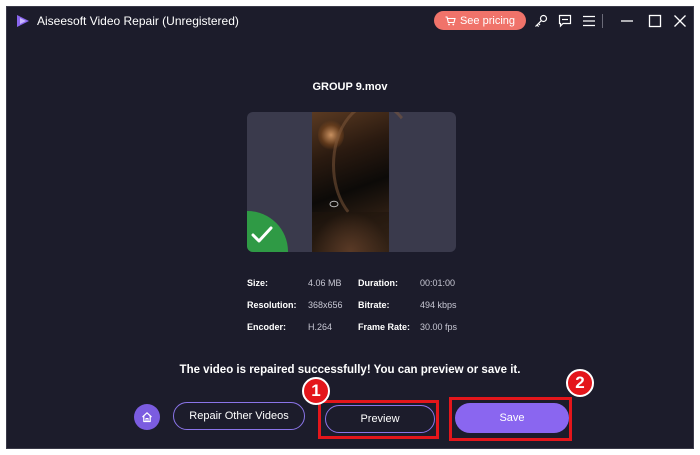  Describe the element at coordinates (541, 21) in the screenshot. I see `key-icon` at that location.